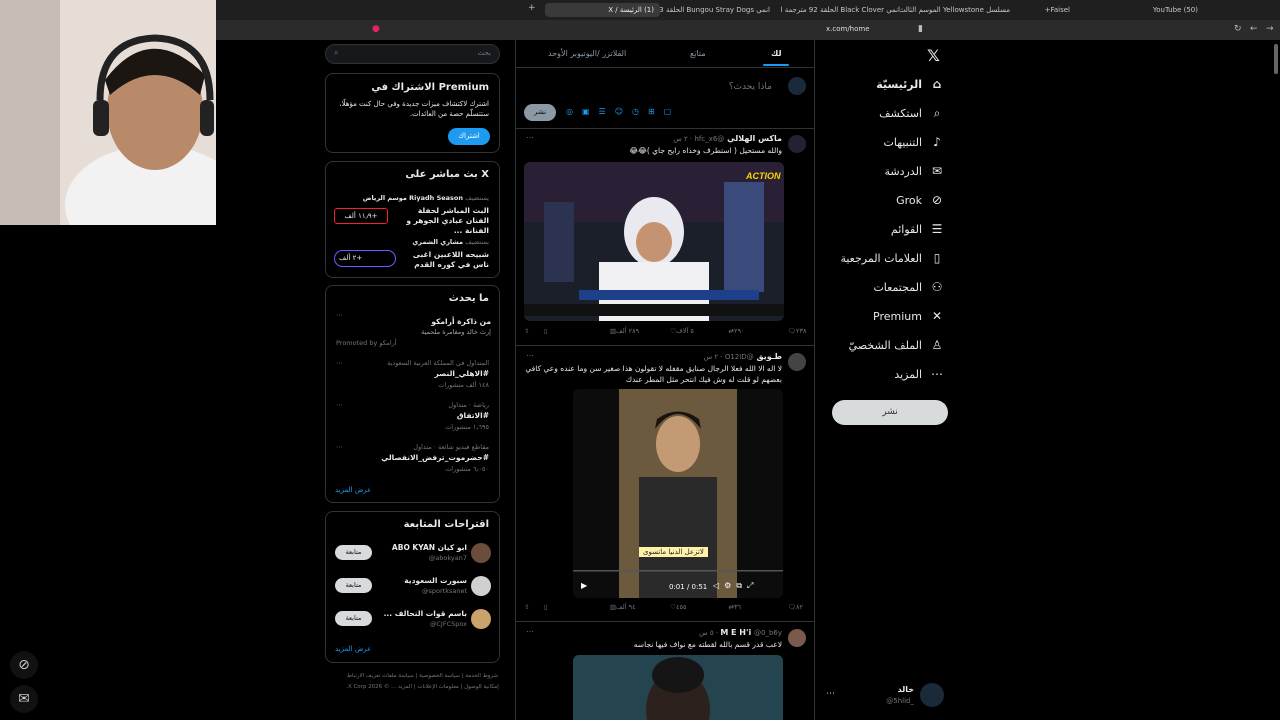 The height and width of the screenshot is (720, 1280). I want to click on follow-3-avatar, so click(481, 619).